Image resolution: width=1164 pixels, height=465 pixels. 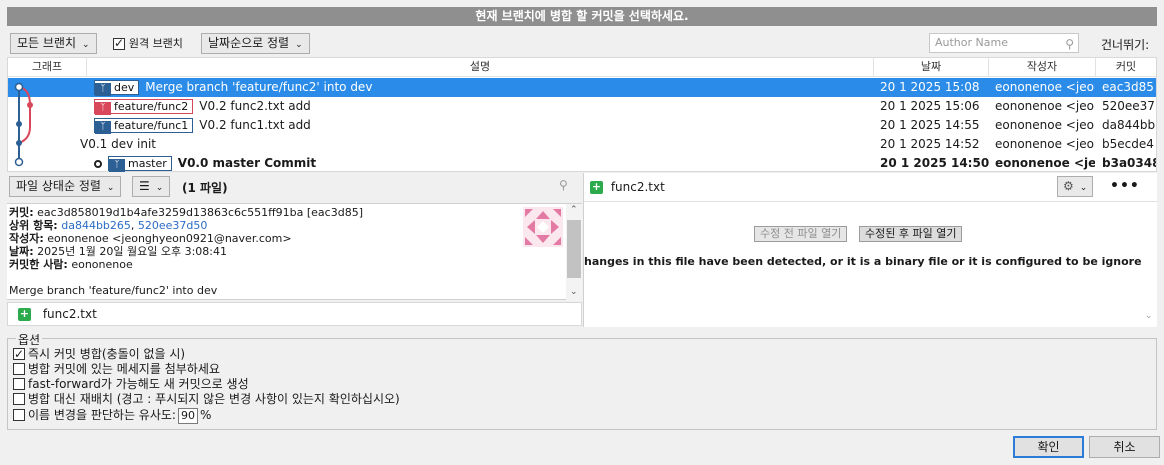 I want to click on commit-graph, so click(x=23, y=124).